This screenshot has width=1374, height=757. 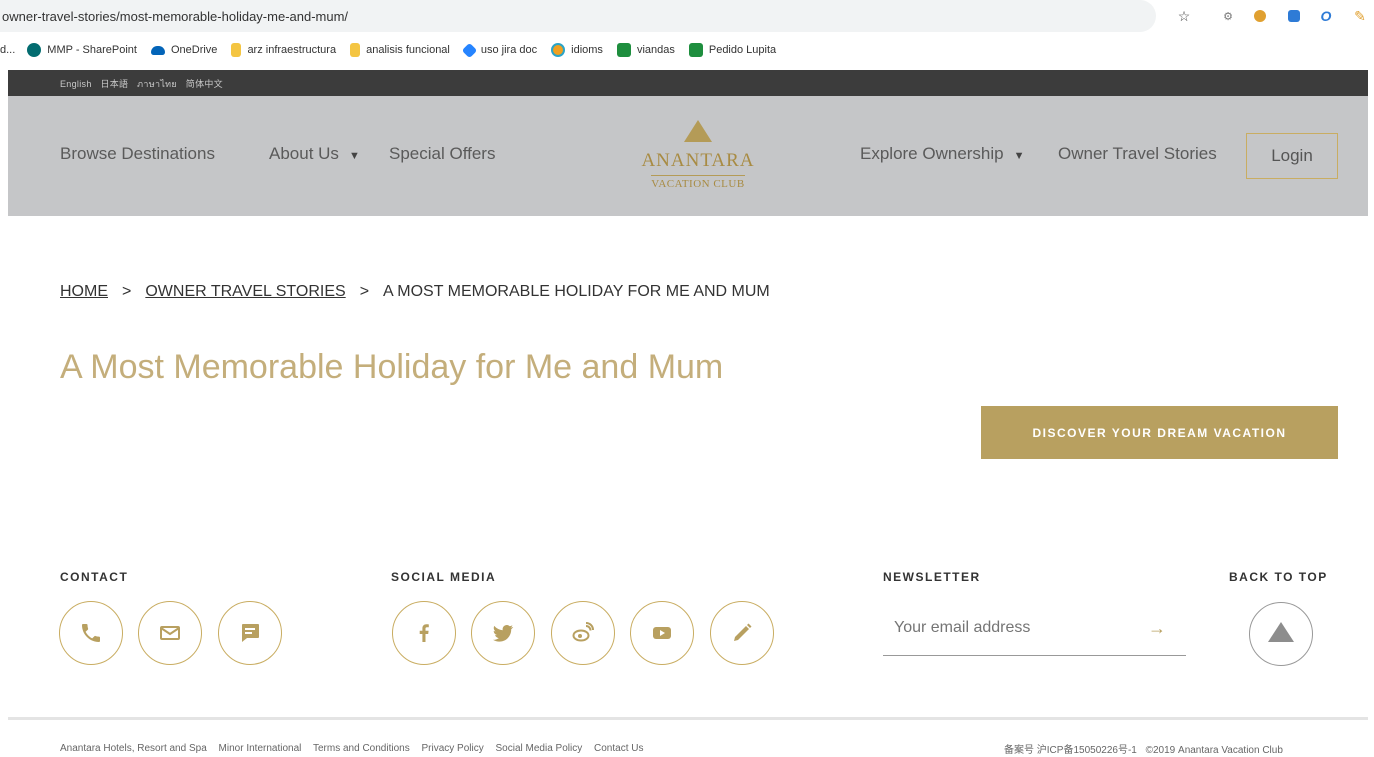 I want to click on pencil-icon, so click(x=743, y=632).